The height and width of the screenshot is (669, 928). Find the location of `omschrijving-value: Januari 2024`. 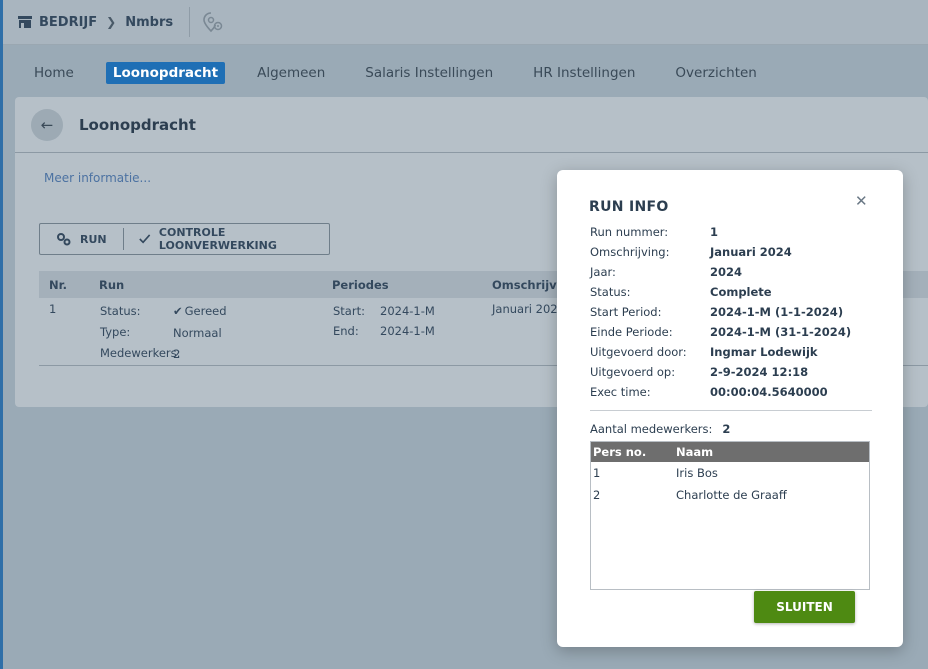

omschrijving-value: Januari 2024 is located at coordinates (528, 309).